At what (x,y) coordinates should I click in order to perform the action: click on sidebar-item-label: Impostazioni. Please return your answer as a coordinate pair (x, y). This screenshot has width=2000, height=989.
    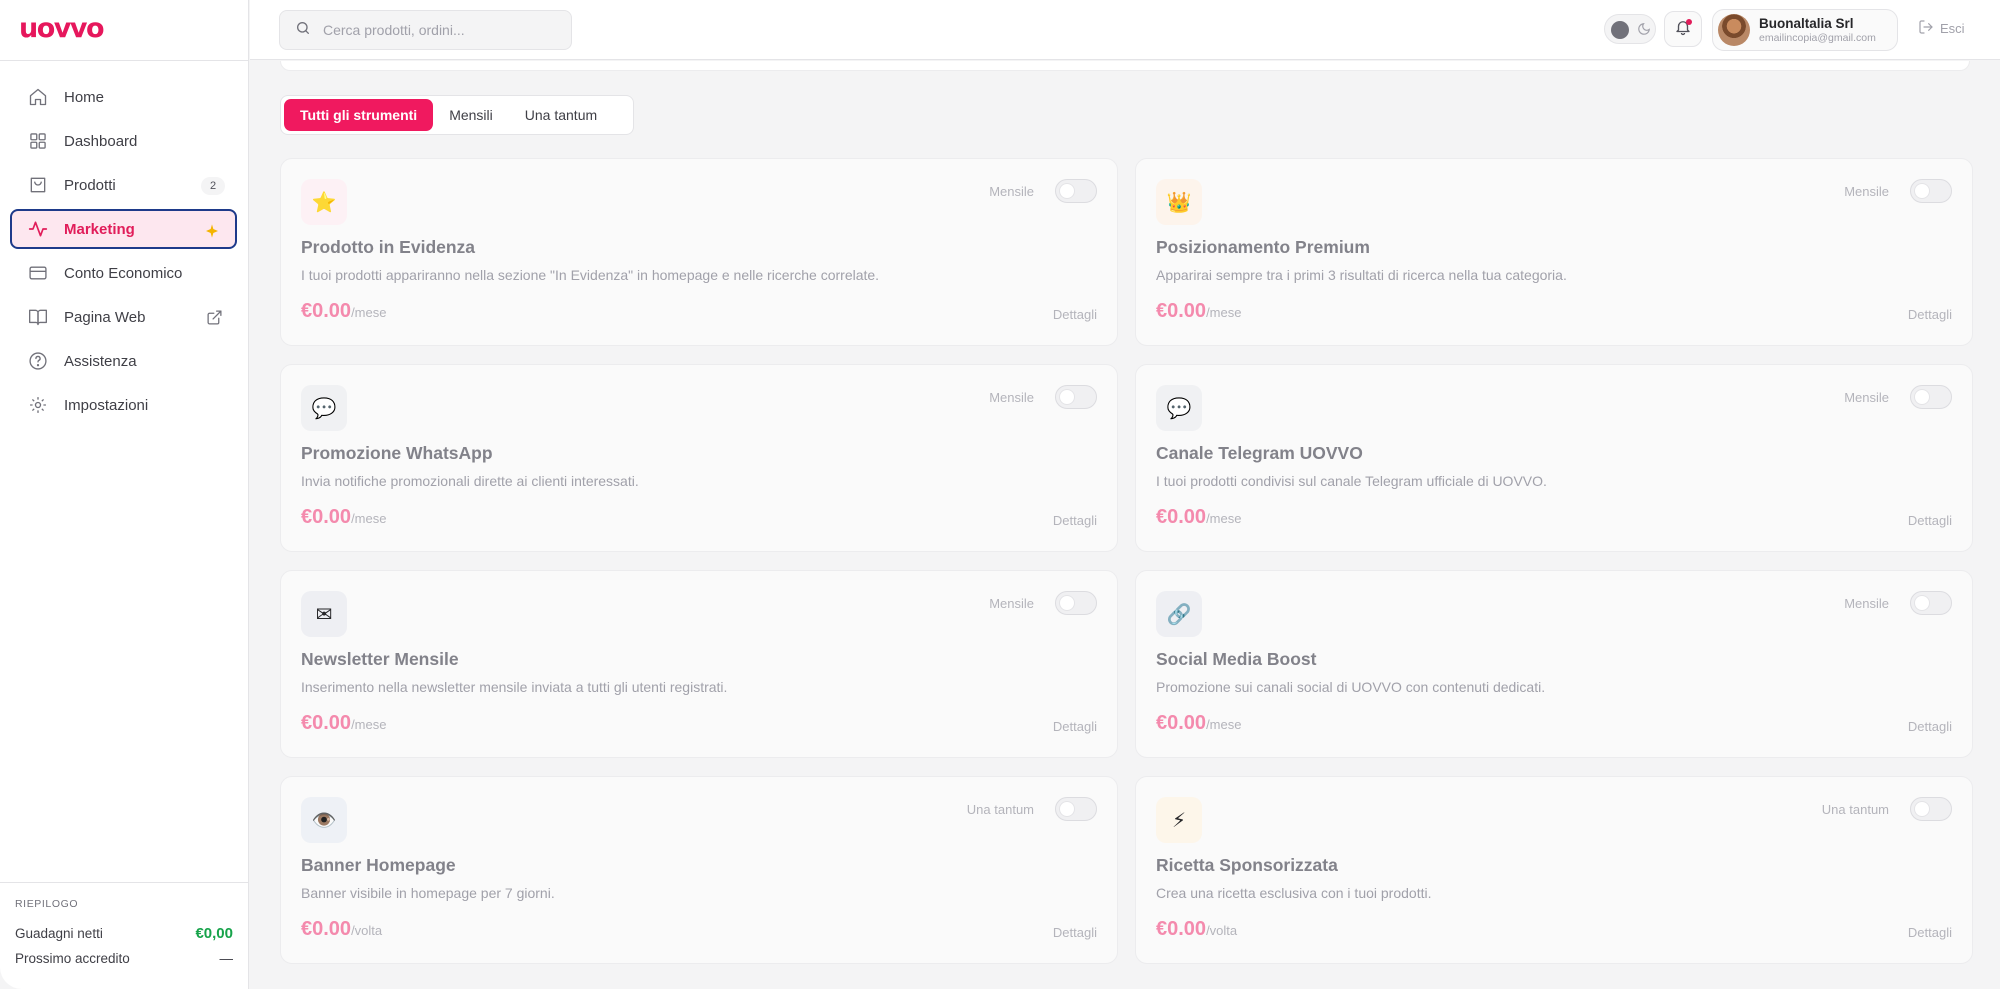
    Looking at the image, I should click on (106, 405).